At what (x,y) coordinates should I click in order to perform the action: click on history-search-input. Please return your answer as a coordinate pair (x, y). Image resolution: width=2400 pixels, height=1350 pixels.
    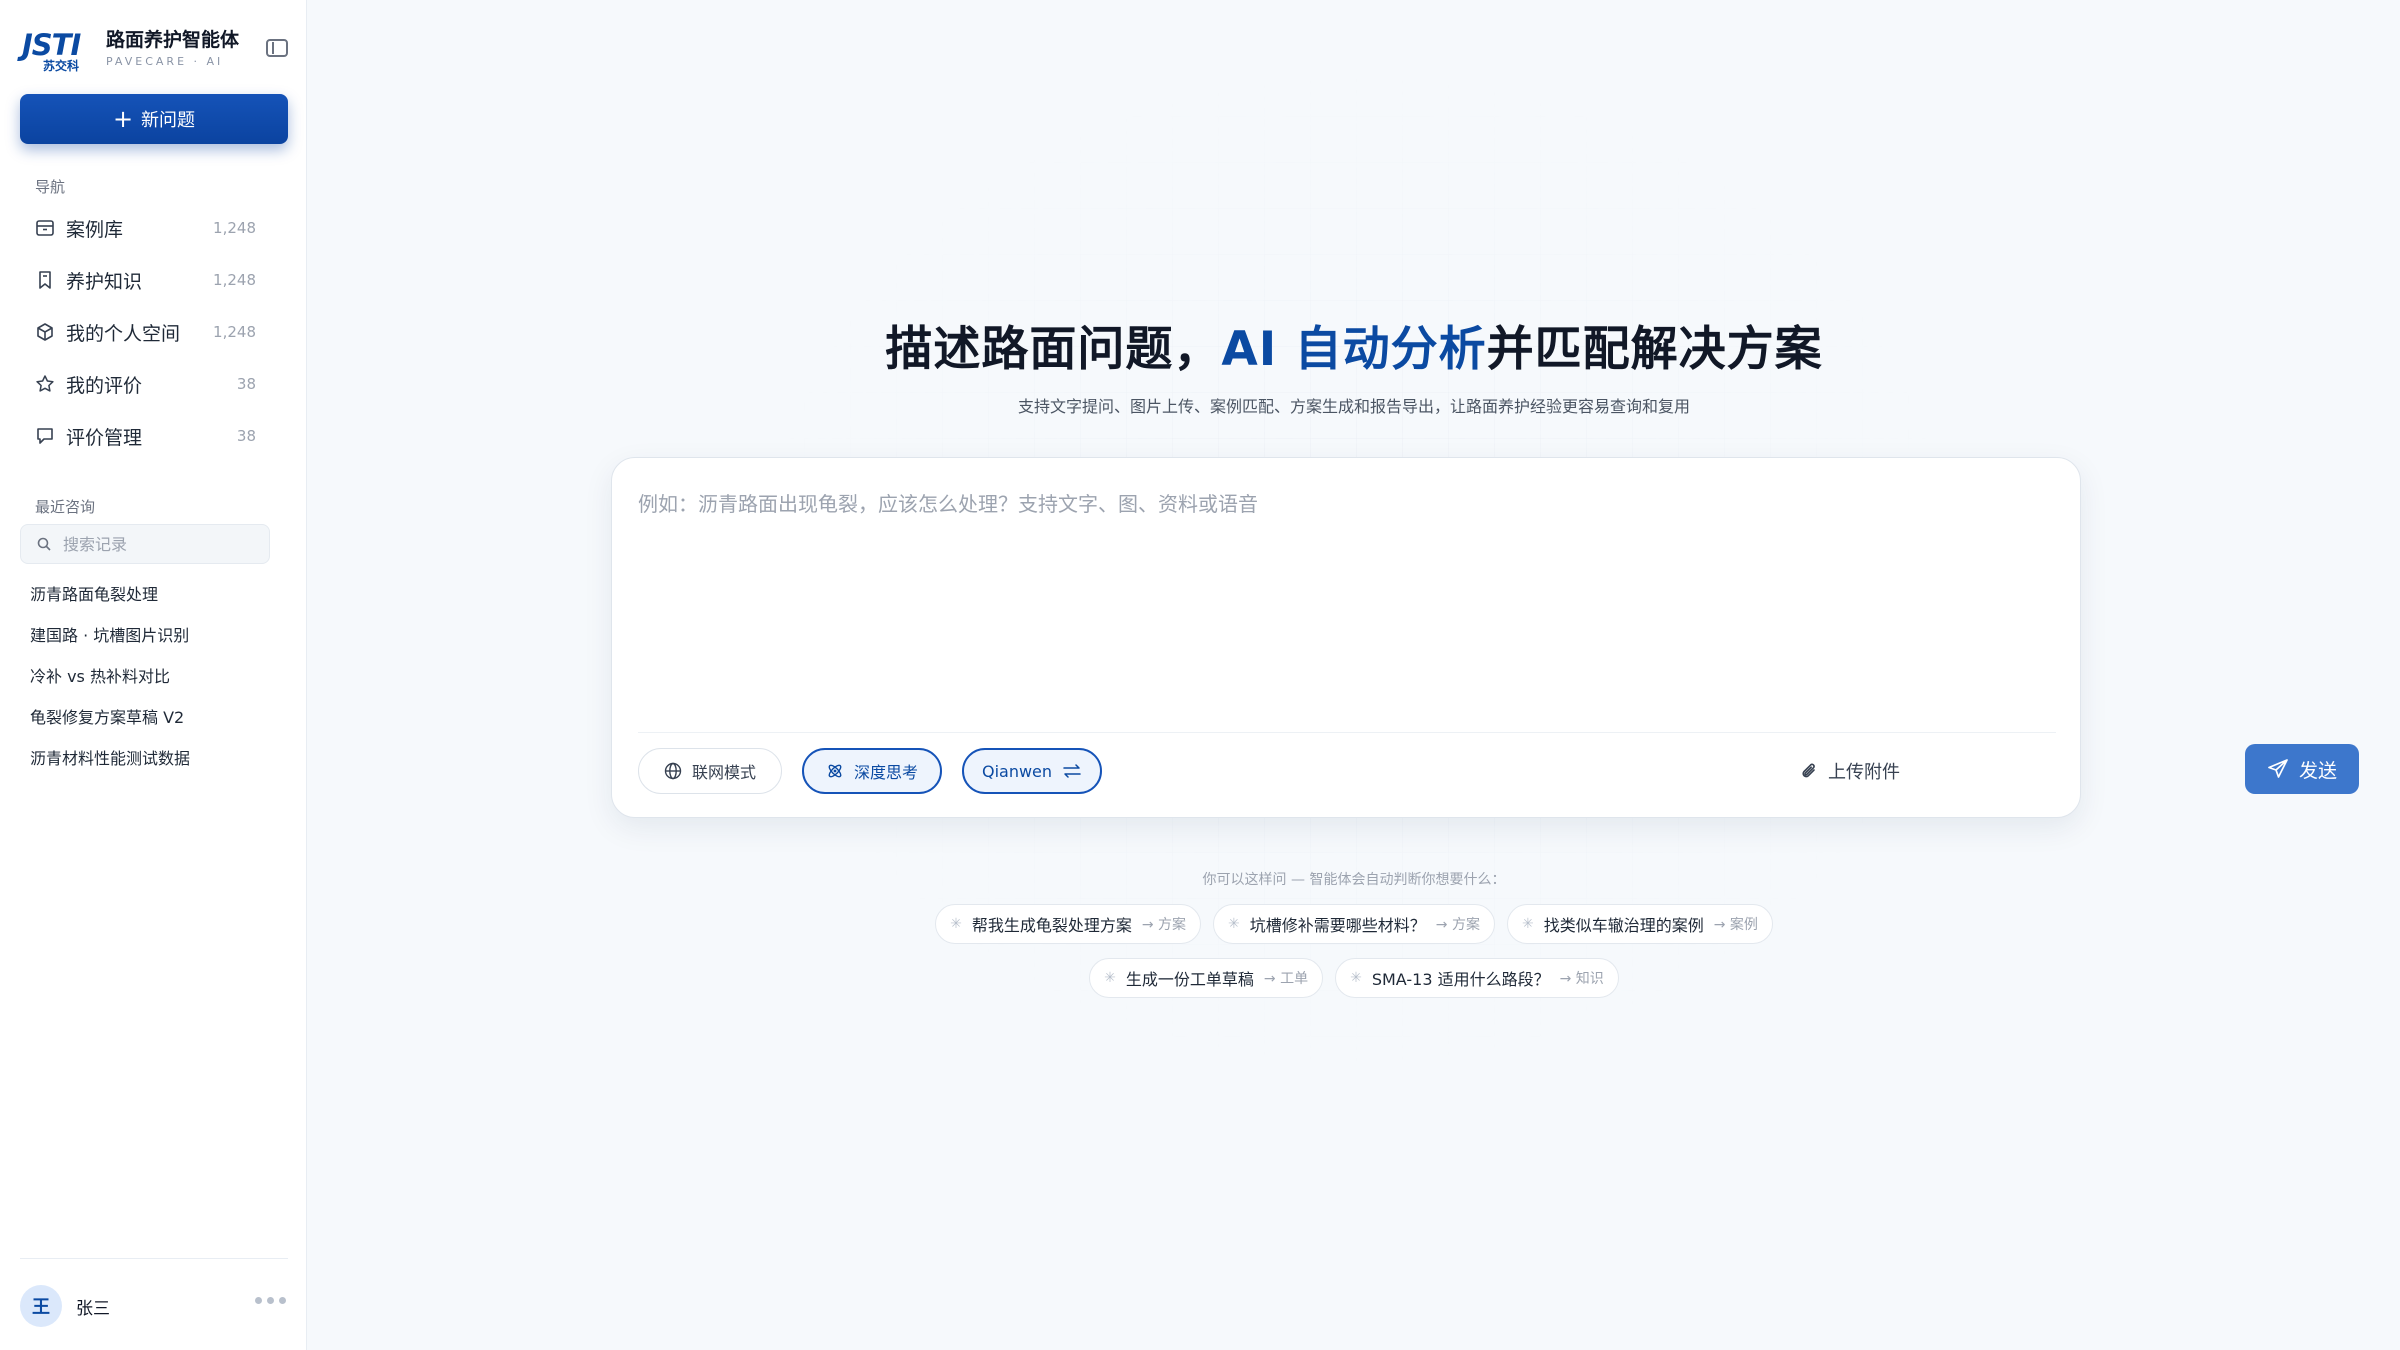
    Looking at the image, I should click on (158, 544).